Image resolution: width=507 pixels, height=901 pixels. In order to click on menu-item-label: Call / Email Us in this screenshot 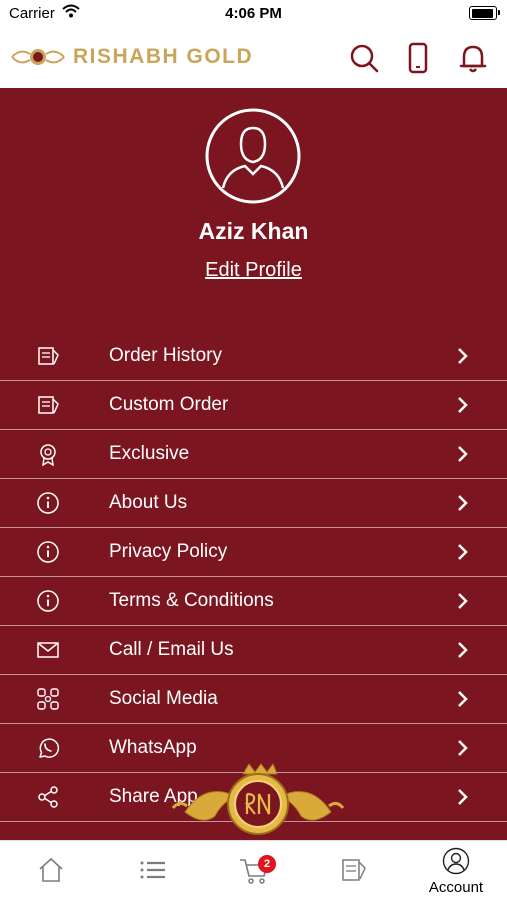, I will do `click(171, 649)`.